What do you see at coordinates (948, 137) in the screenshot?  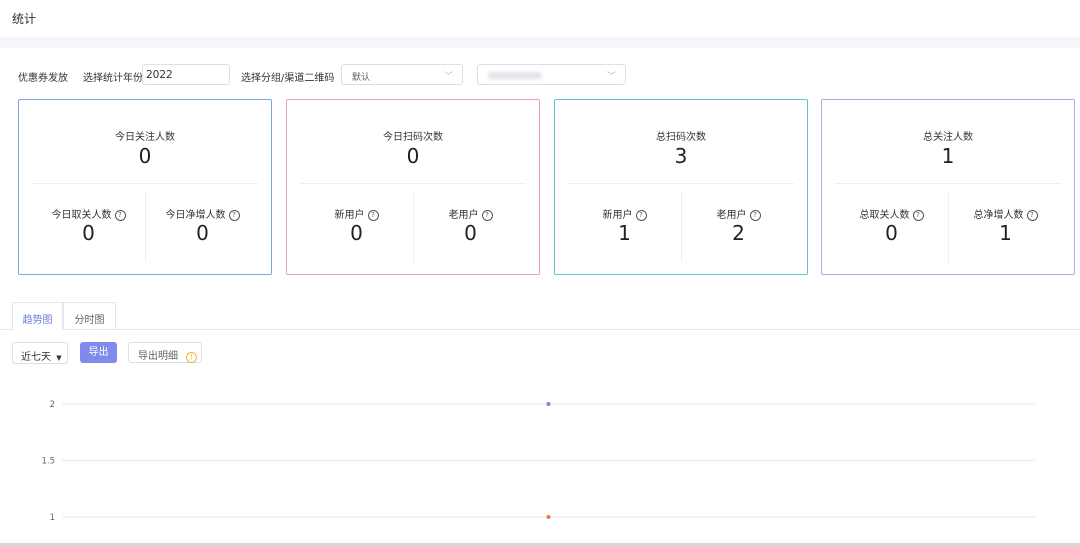 I see `card-title: 总关注人数` at bounding box center [948, 137].